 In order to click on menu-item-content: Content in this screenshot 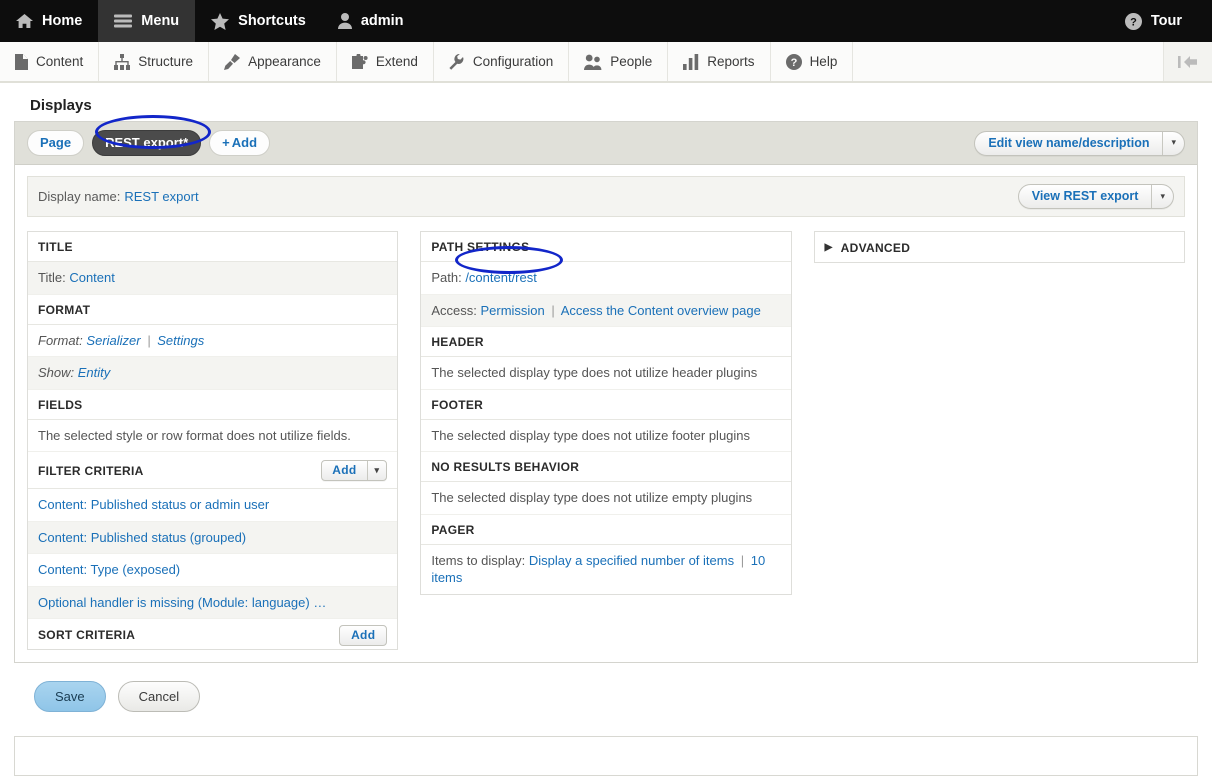, I will do `click(50, 61)`.